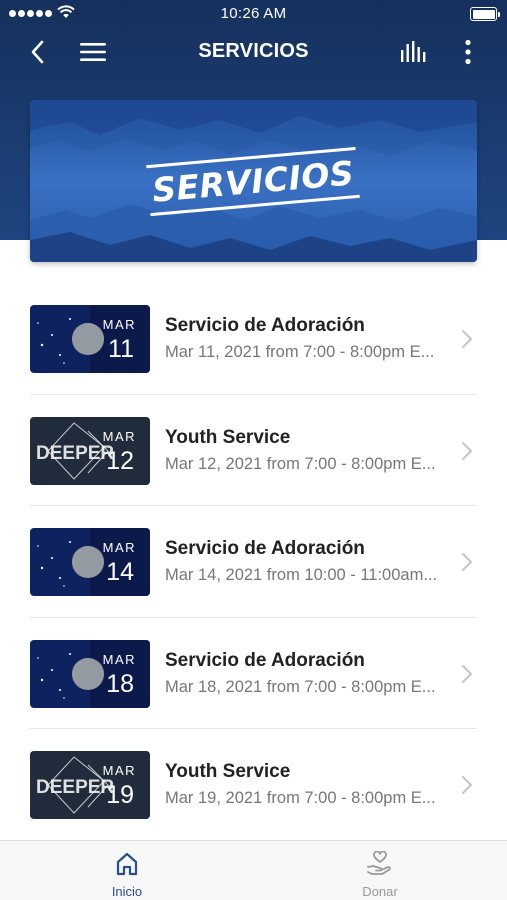 Image resolution: width=507 pixels, height=900 pixels. What do you see at coordinates (120, 683) in the screenshot?
I see `event-day: 18` at bounding box center [120, 683].